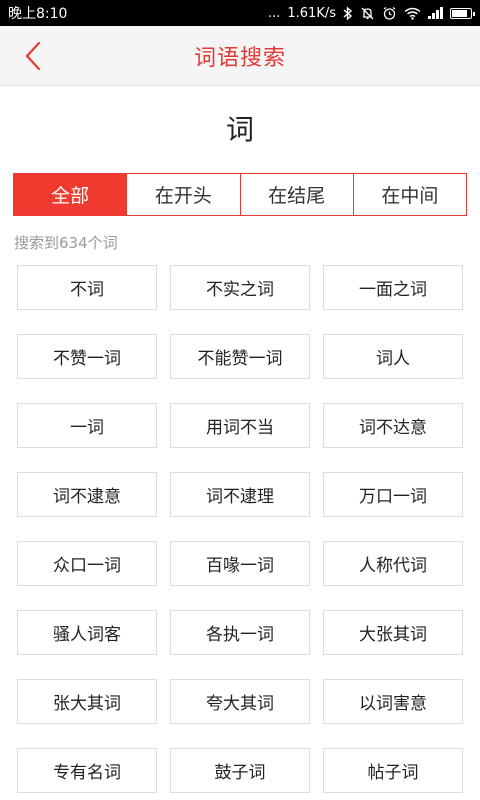 This screenshot has width=480, height=800. Describe the element at coordinates (240, 425) in the screenshot. I see `word-item: 用词不当` at that location.